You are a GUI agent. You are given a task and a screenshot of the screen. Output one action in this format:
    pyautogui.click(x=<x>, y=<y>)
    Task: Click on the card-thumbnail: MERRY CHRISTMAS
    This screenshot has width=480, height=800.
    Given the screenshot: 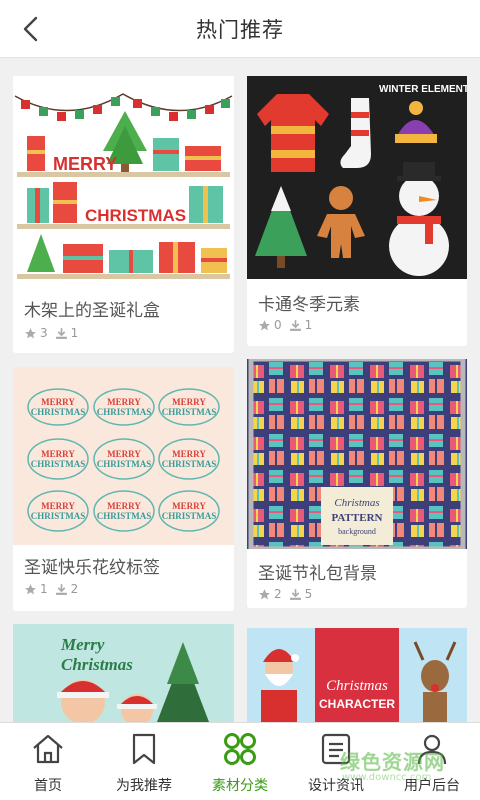 What is the action you would take?
    pyautogui.click(x=123, y=178)
    